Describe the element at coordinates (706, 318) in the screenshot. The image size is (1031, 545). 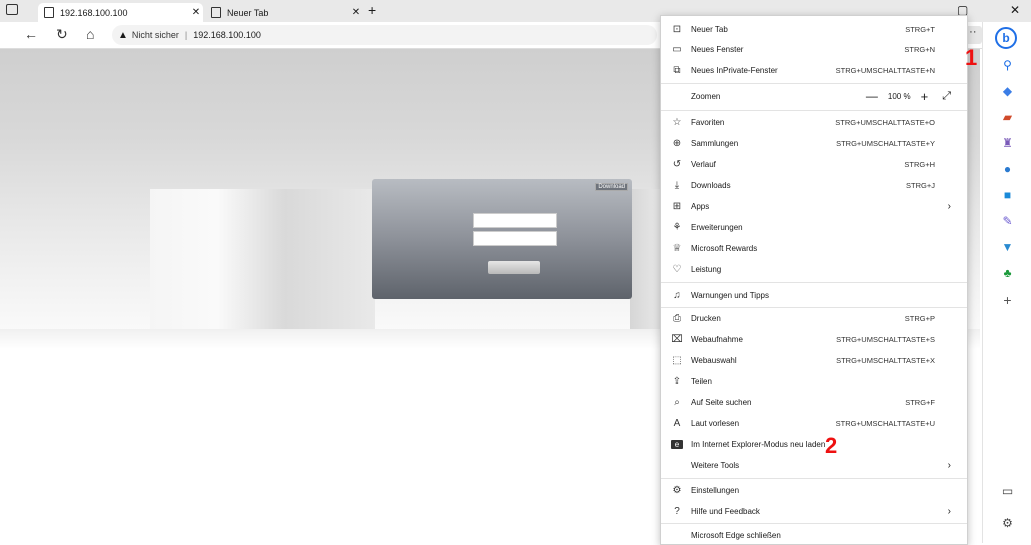
I see `menu-item-label: Drucken` at that location.